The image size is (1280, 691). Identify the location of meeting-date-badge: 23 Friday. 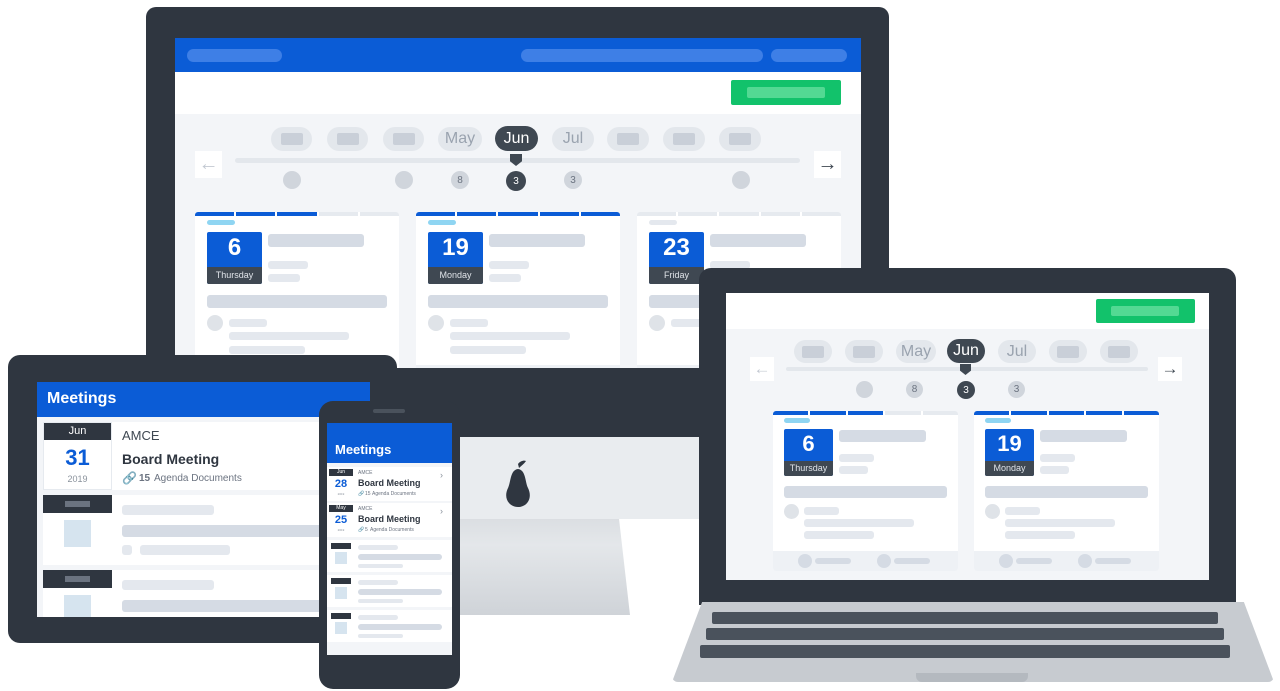
(676, 258).